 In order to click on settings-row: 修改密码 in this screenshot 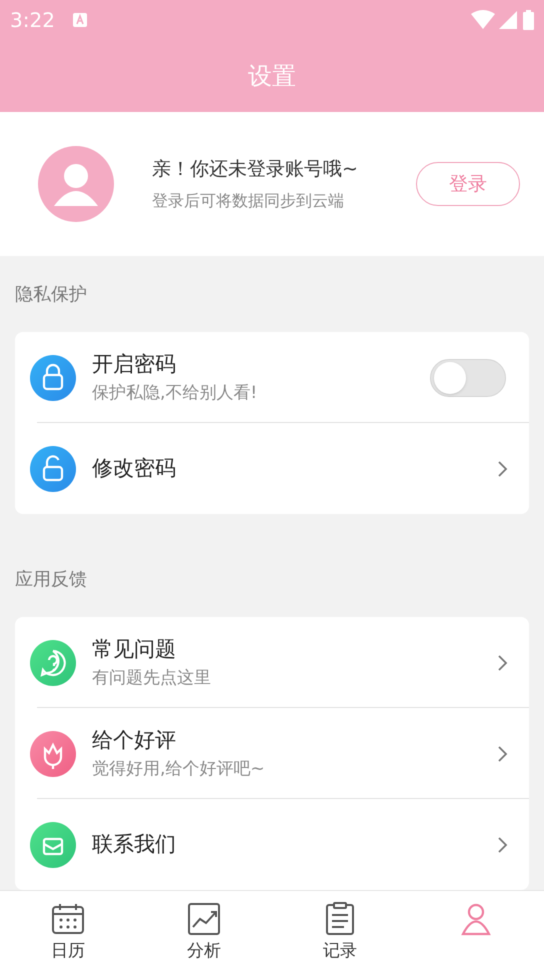, I will do `click(272, 468)`.